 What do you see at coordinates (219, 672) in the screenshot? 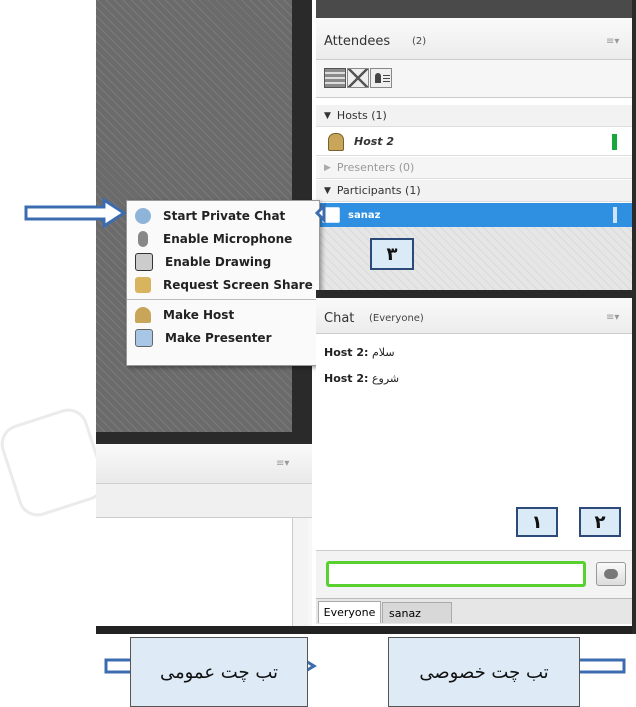
I see `public-chat-tab-label: تب چت عمومی` at bounding box center [219, 672].